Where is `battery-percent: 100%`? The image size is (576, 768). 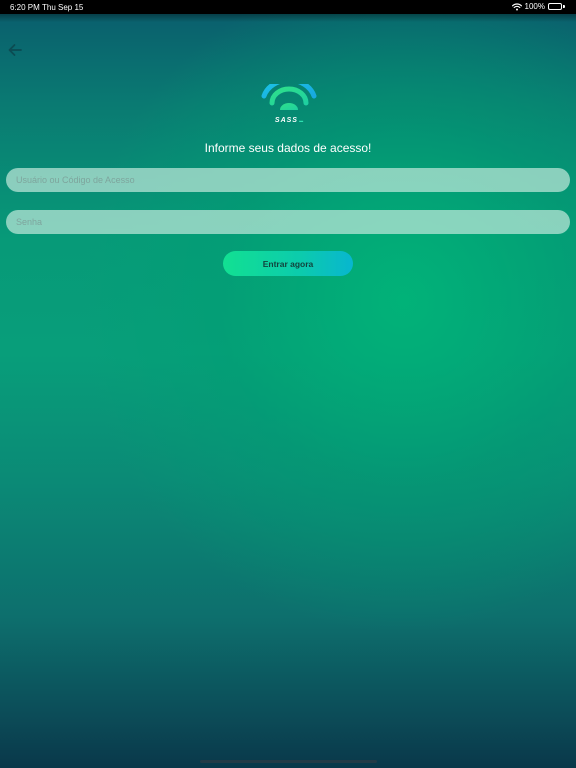 battery-percent: 100% is located at coordinates (534, 6).